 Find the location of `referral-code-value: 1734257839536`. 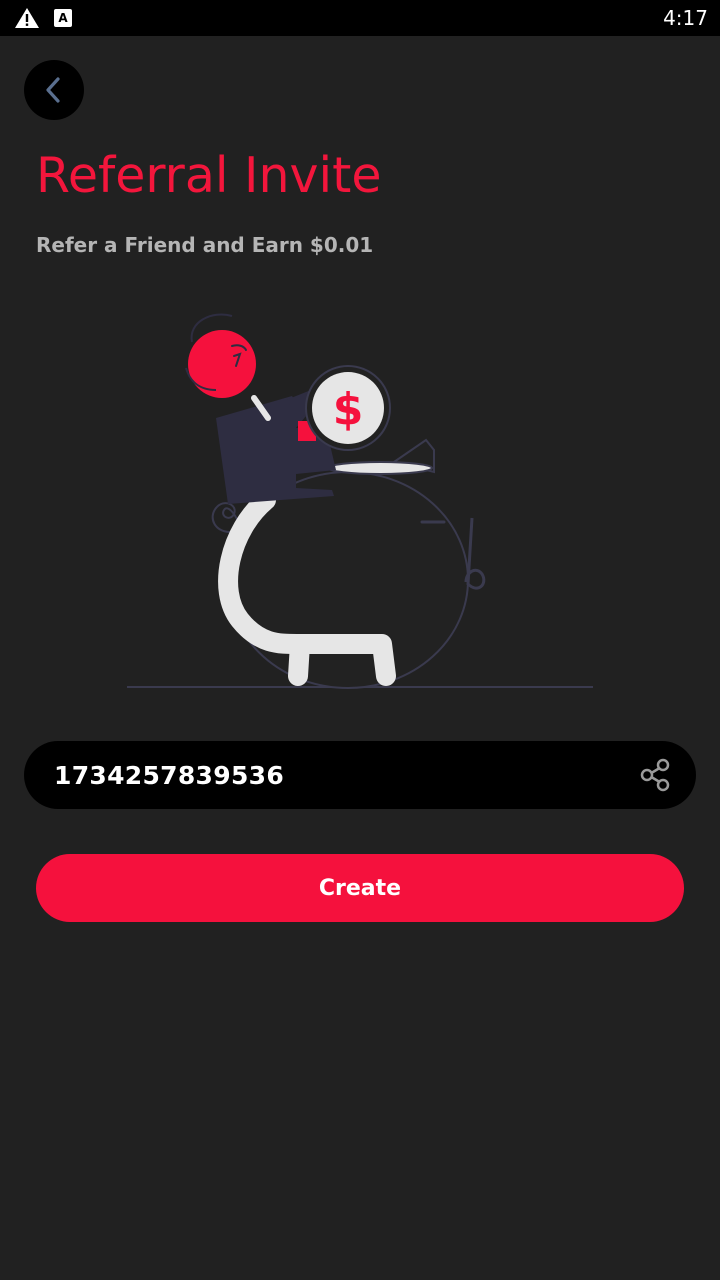

referral-code-value: 1734257839536 is located at coordinates (169, 775).